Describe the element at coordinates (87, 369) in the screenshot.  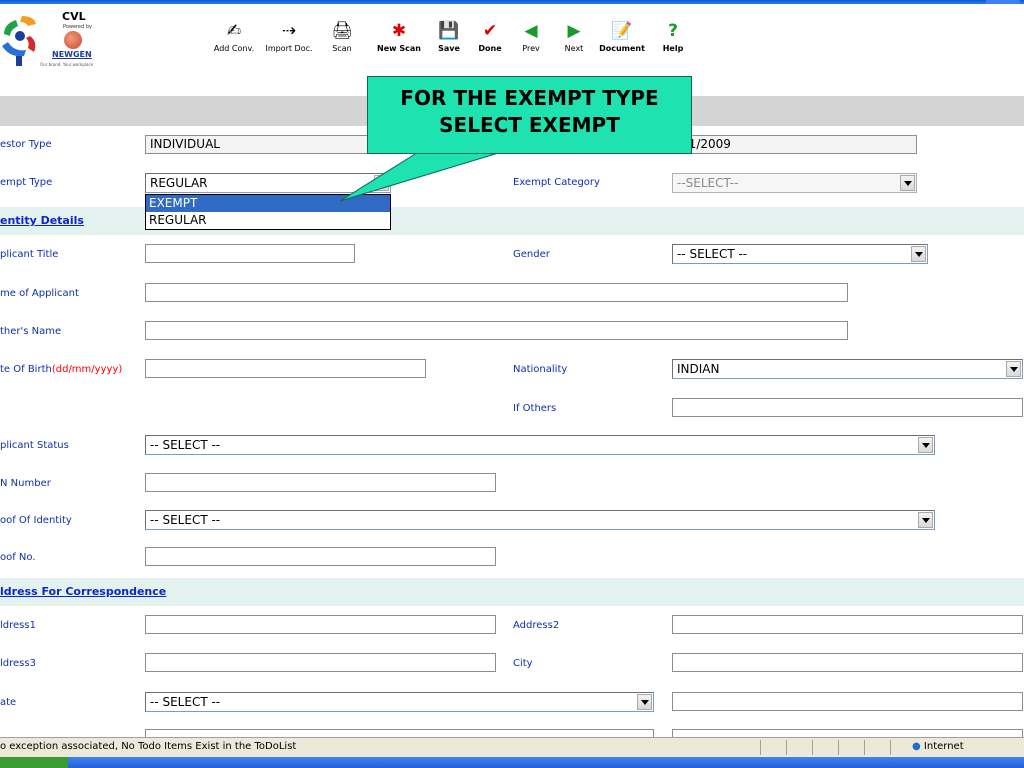
I see `dob-format-hint: (dd/mm/yyyy)` at that location.